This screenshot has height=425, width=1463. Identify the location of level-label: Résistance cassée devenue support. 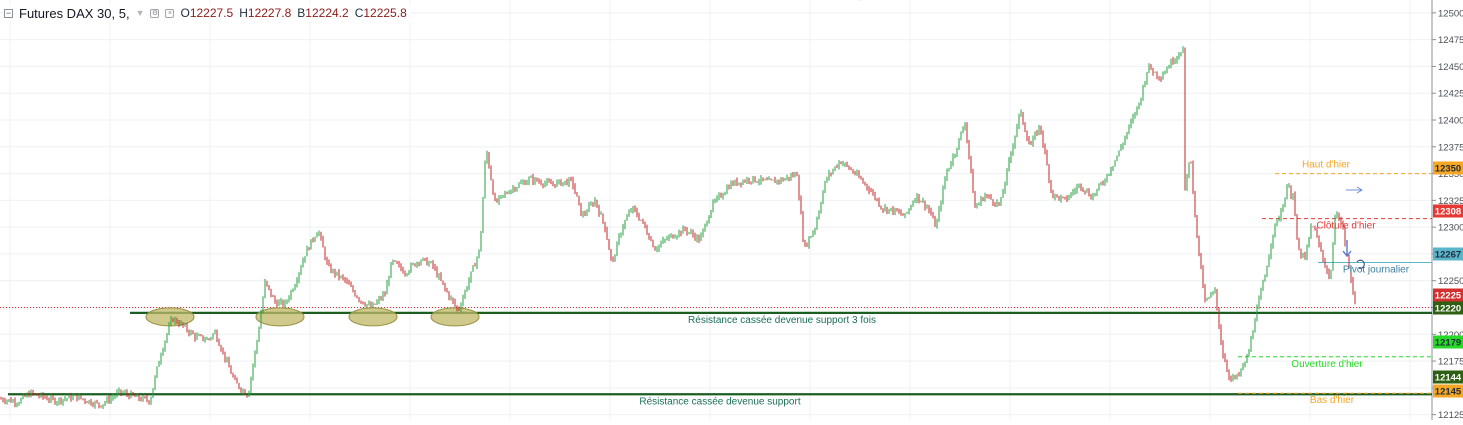
(719, 401).